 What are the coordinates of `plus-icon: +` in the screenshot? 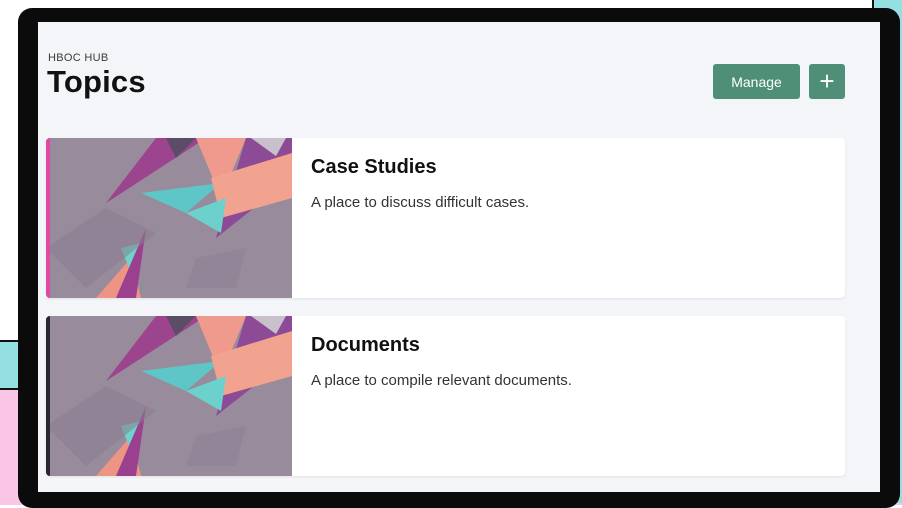 It's located at (827, 81).